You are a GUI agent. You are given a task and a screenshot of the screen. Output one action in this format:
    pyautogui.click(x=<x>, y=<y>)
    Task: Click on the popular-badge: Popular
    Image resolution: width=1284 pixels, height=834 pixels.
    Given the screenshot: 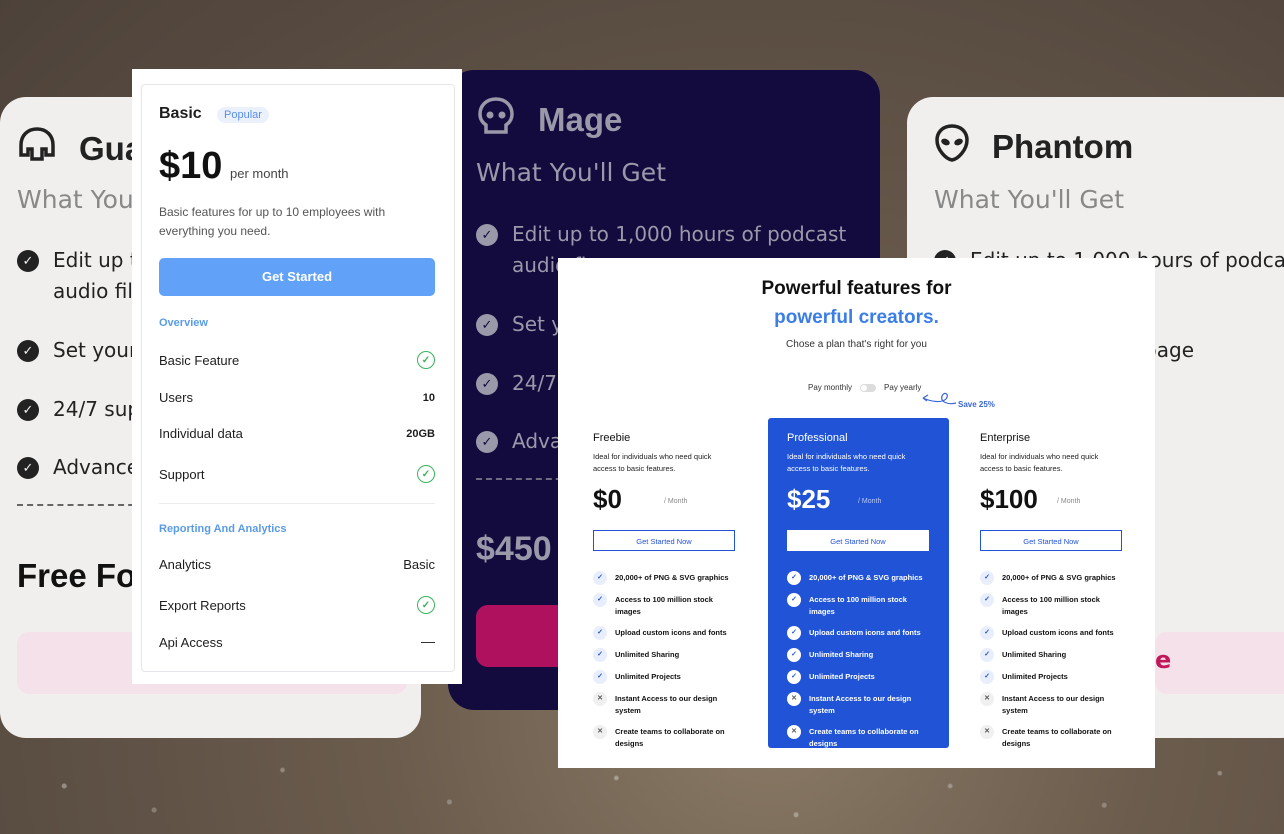 What is the action you would take?
    pyautogui.click(x=243, y=115)
    